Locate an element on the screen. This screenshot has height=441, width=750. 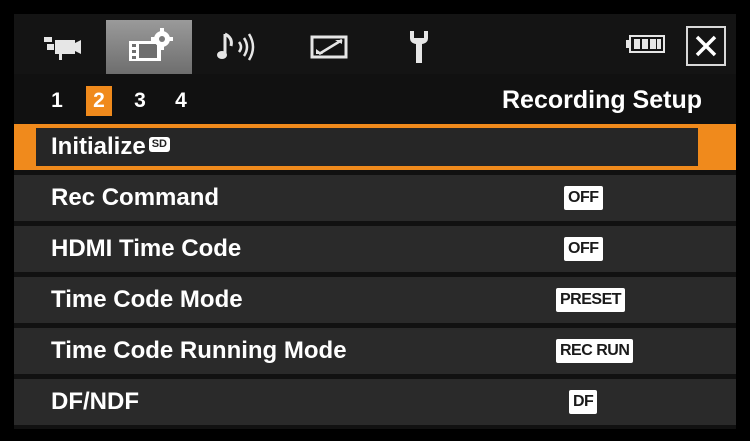
close-icon is located at coordinates (706, 46).